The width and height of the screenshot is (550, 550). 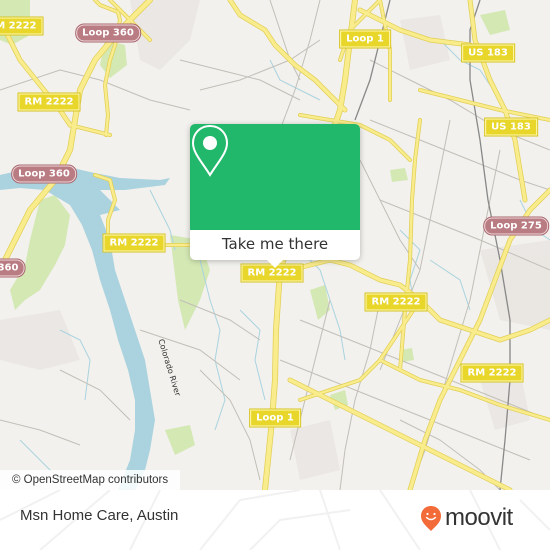 What do you see at coordinates (516, 226) in the screenshot?
I see `road-shield-loop-275: Loop 275` at bounding box center [516, 226].